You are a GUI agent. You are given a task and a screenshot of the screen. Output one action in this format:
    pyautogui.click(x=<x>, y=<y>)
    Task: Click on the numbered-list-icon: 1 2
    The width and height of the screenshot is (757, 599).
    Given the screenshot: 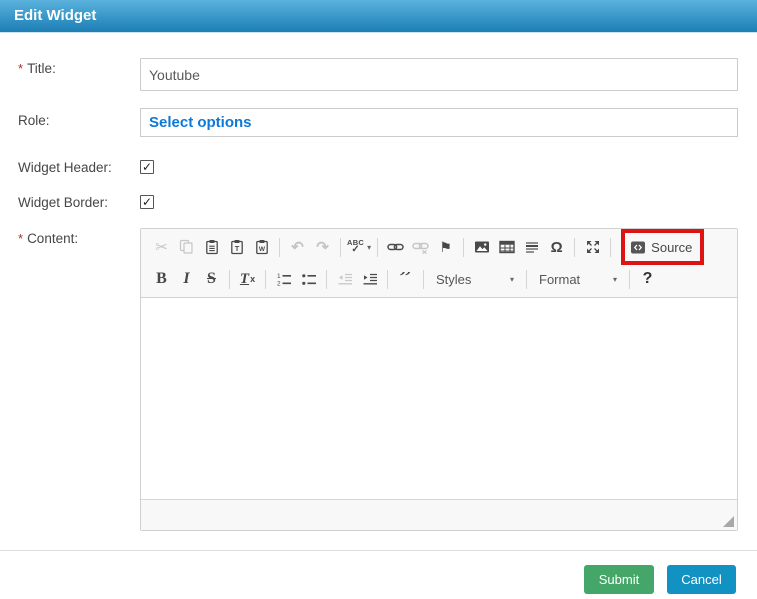 What is the action you would take?
    pyautogui.click(x=283, y=279)
    